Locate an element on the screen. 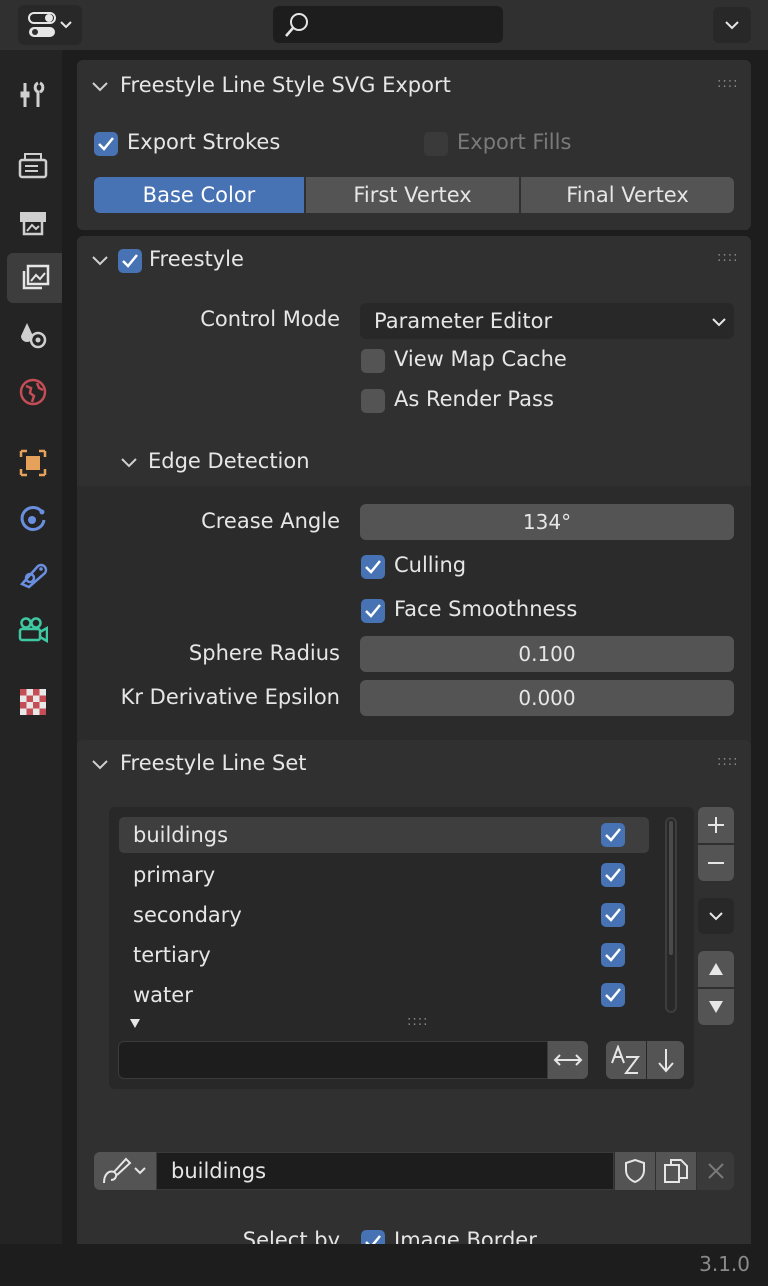  resize-grip-icon: :::: is located at coordinates (418, 1021).